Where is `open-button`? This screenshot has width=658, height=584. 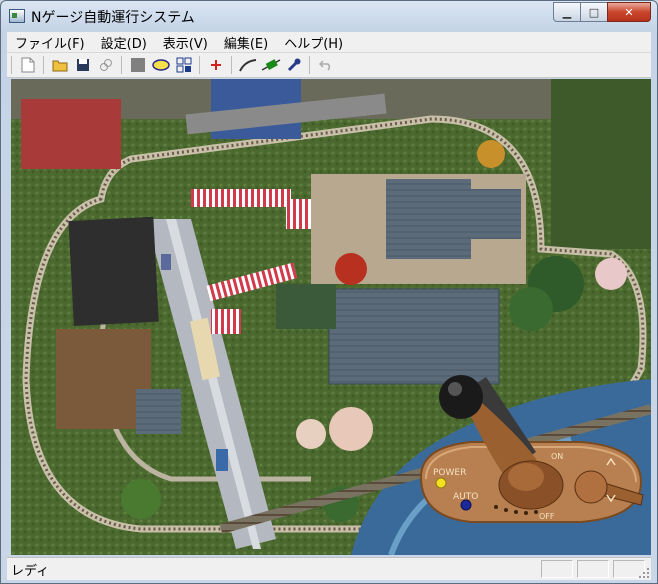
open-button is located at coordinates (60, 65).